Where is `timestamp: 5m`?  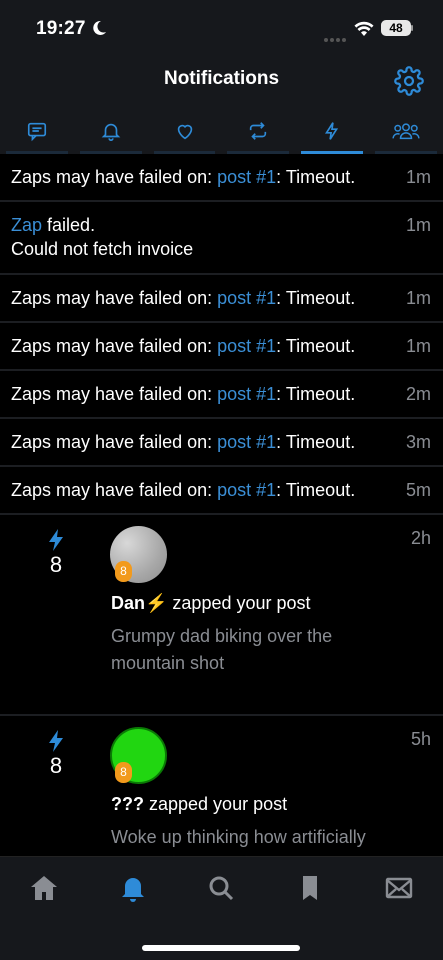 timestamp: 5m is located at coordinates (418, 490).